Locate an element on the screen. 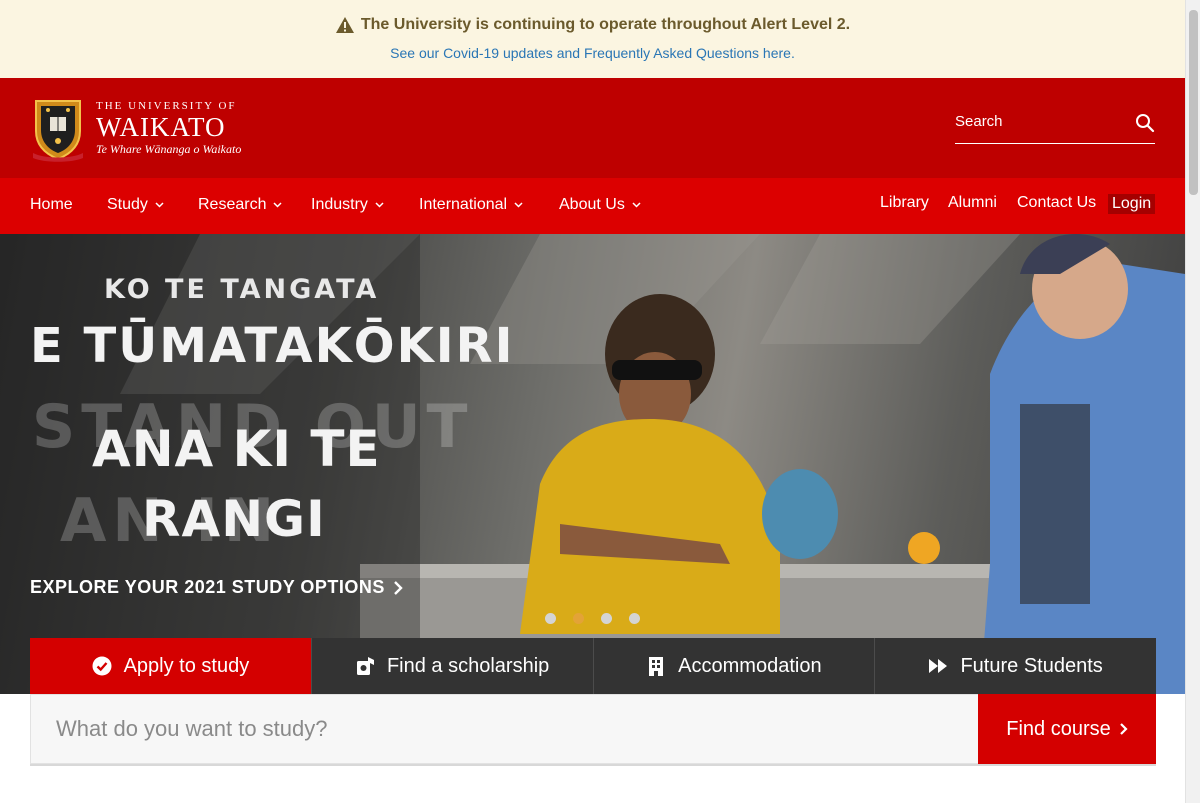 The image size is (1200, 803). explore-label: EXPLORE YOUR 2021 STUDY OPTIONS is located at coordinates (207, 587).